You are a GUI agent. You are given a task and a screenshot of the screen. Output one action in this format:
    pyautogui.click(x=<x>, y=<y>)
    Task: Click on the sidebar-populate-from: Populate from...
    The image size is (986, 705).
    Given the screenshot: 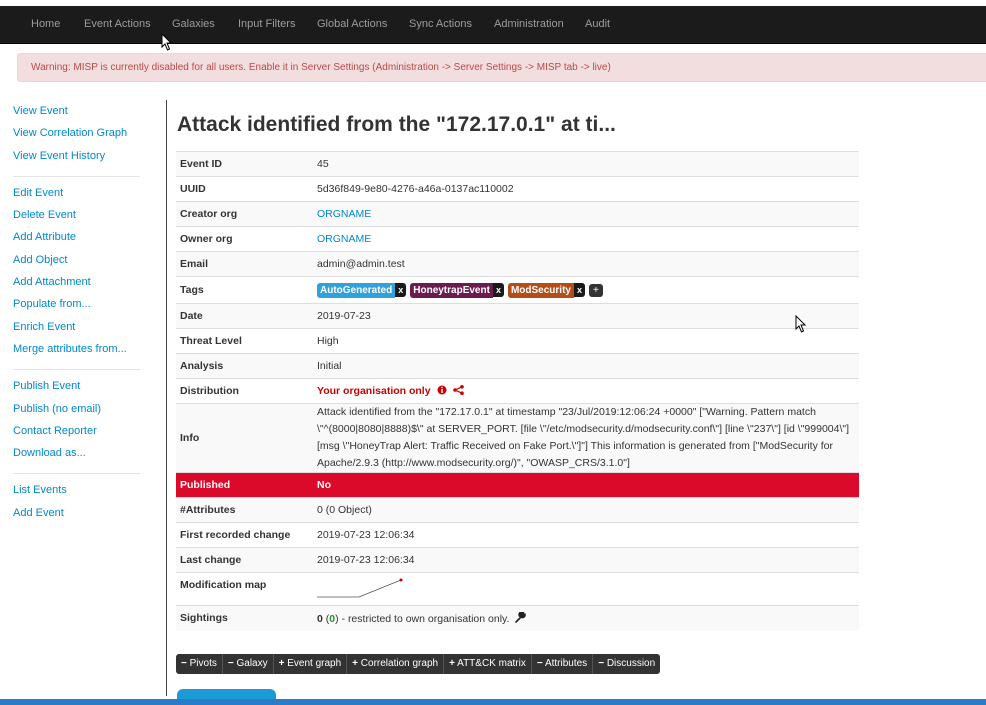 What is the action you would take?
    pyautogui.click(x=78, y=309)
    